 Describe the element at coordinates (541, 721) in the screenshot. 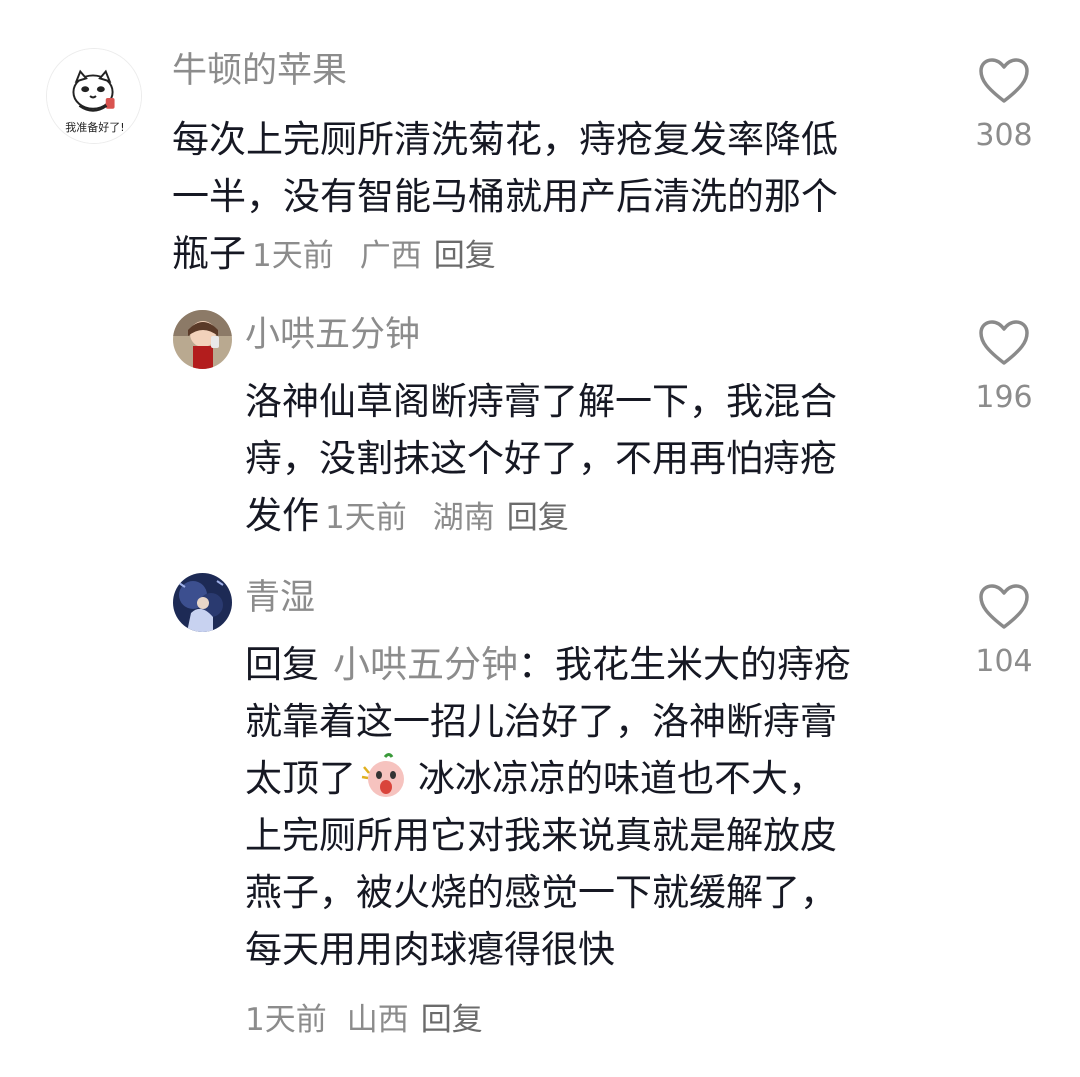

I see `comment-line: 就靠着这一招儿治好了，洛神断痔膏` at that location.